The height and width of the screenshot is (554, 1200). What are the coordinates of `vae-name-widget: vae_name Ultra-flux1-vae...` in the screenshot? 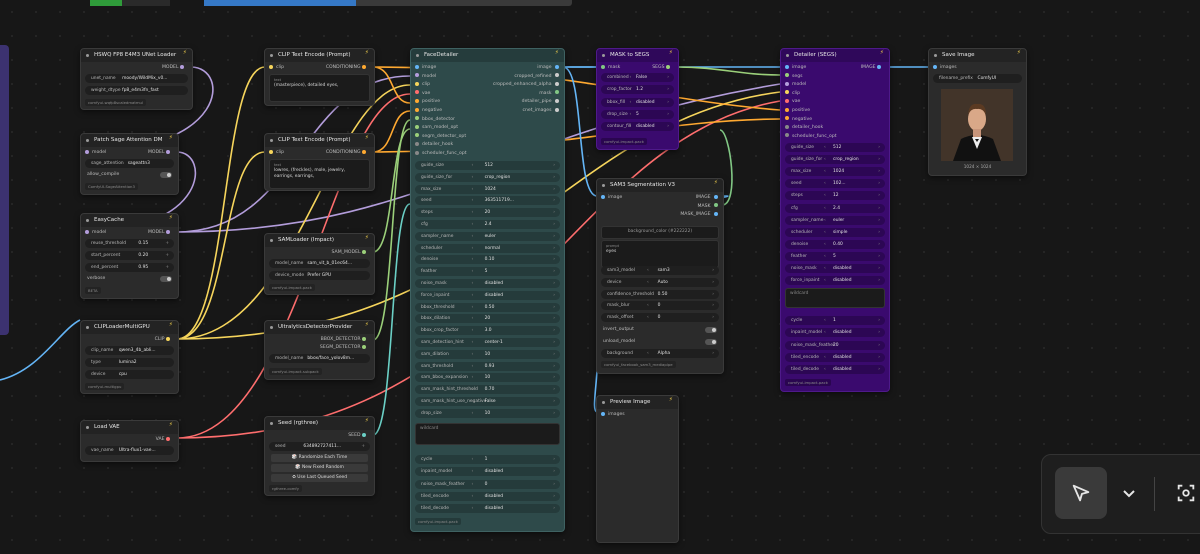 It's located at (129, 450).